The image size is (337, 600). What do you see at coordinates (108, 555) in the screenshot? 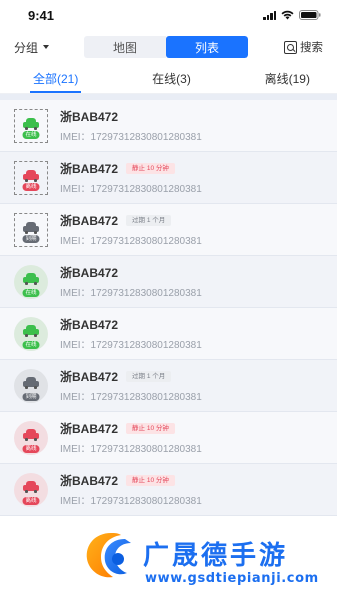
I see `watermark-logo-icon` at bounding box center [108, 555].